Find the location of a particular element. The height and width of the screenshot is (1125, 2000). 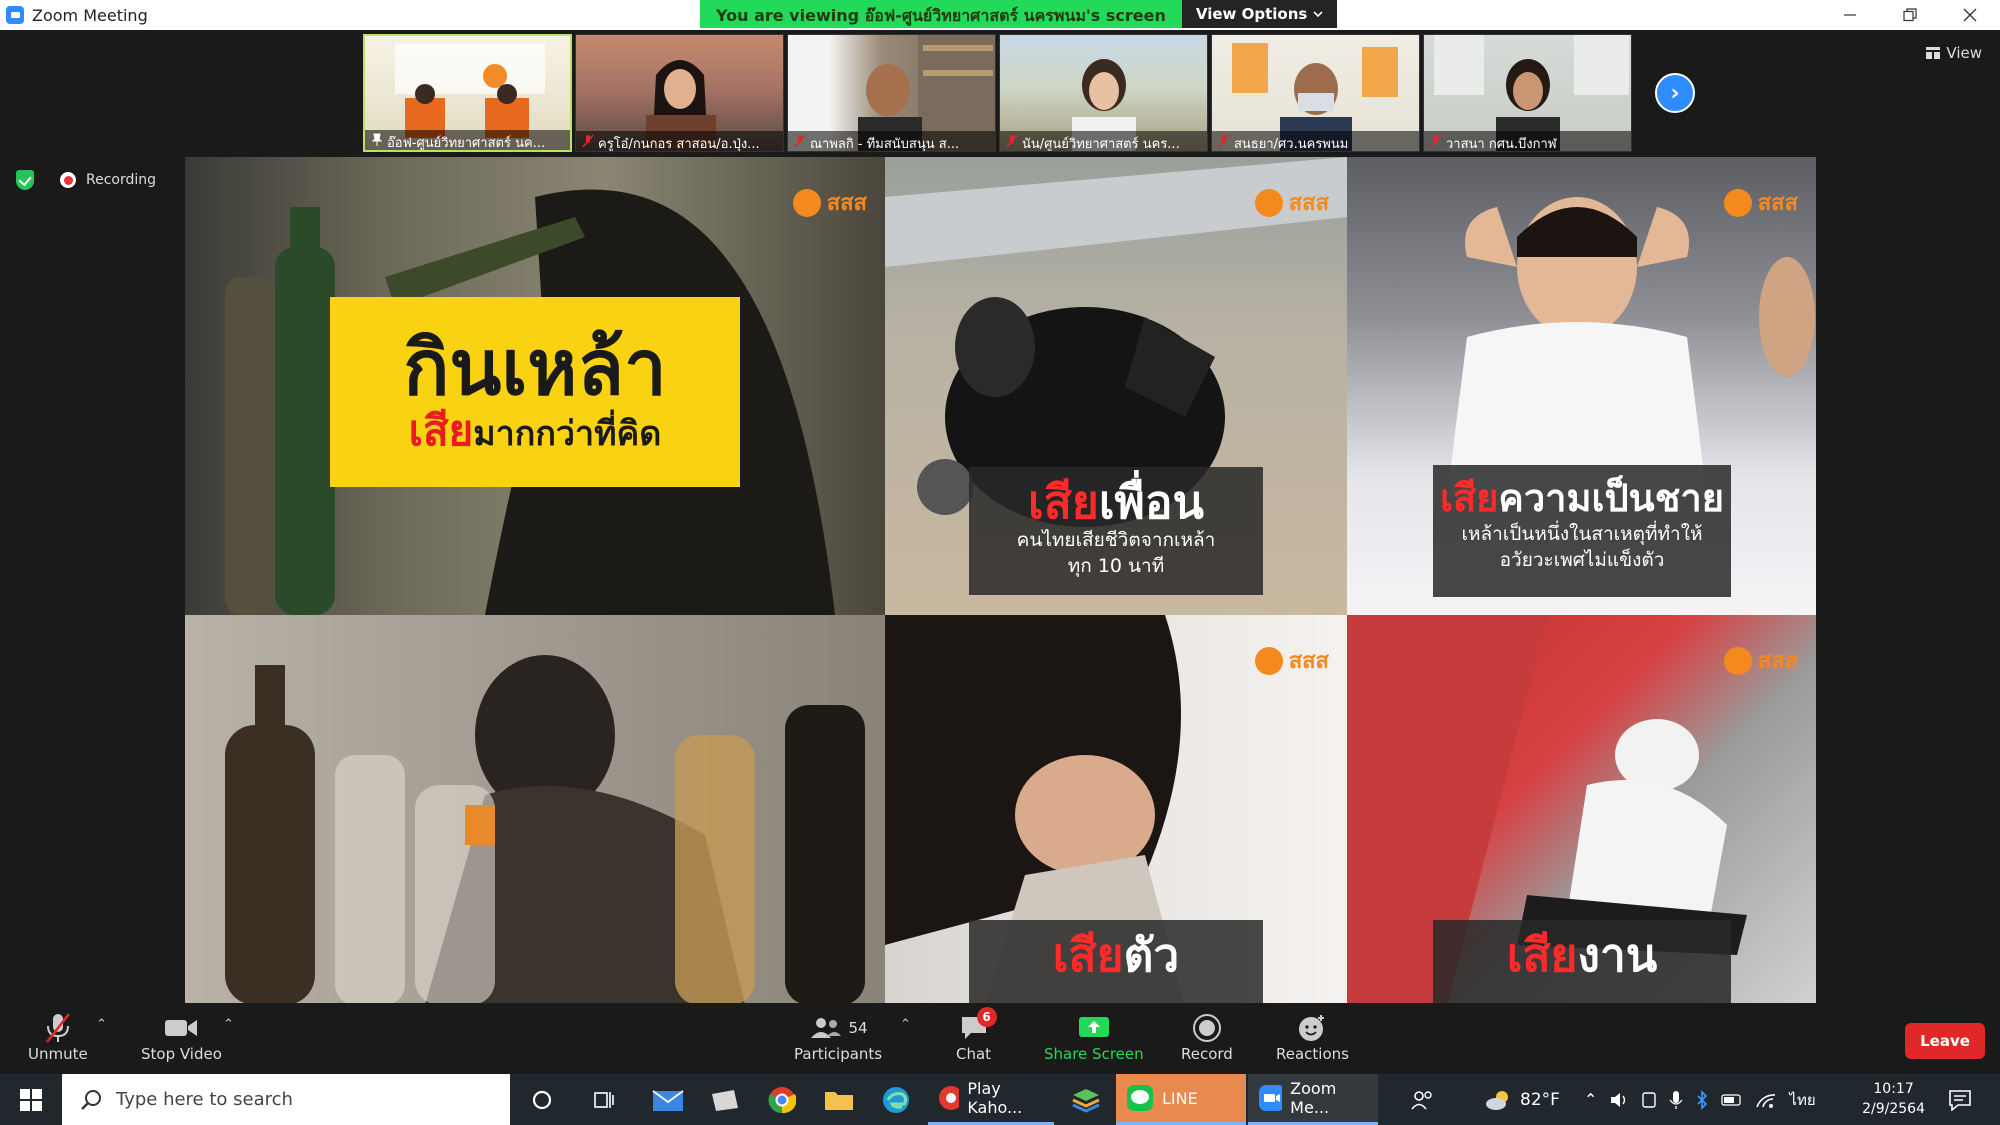

view-button: View is located at coordinates (1954, 53).